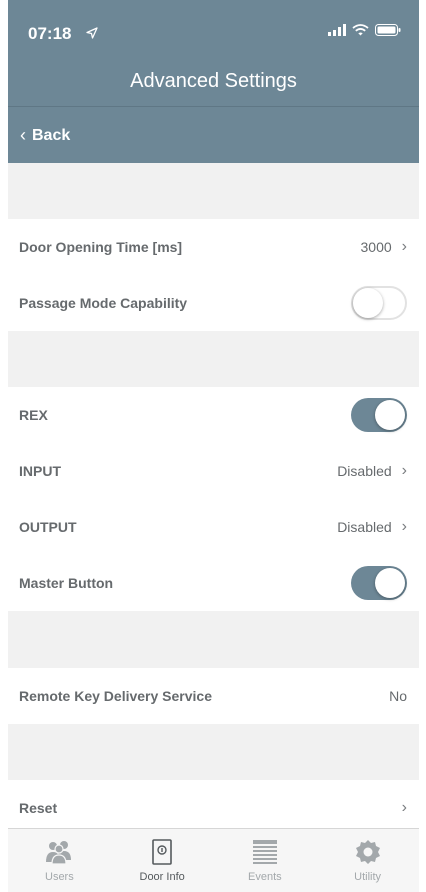 This screenshot has width=426, height=892. What do you see at coordinates (103, 303) in the screenshot?
I see `passage-mode-label: Passage Mode Capability` at bounding box center [103, 303].